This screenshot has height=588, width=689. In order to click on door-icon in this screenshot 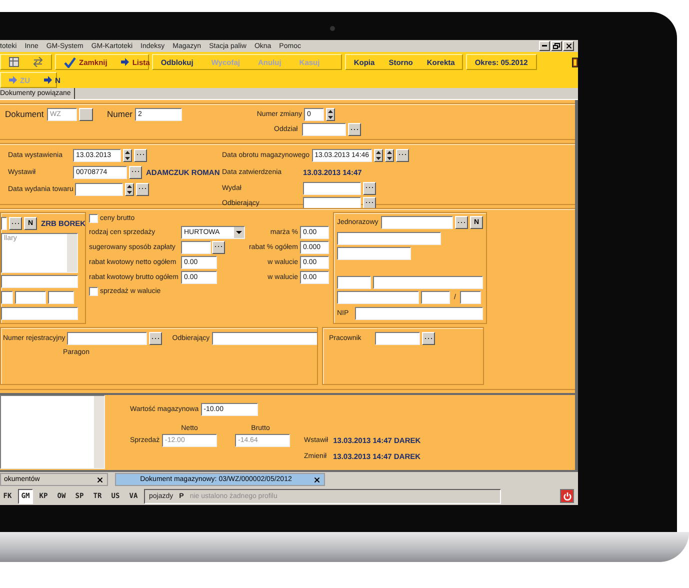, I will do `click(575, 62)`.